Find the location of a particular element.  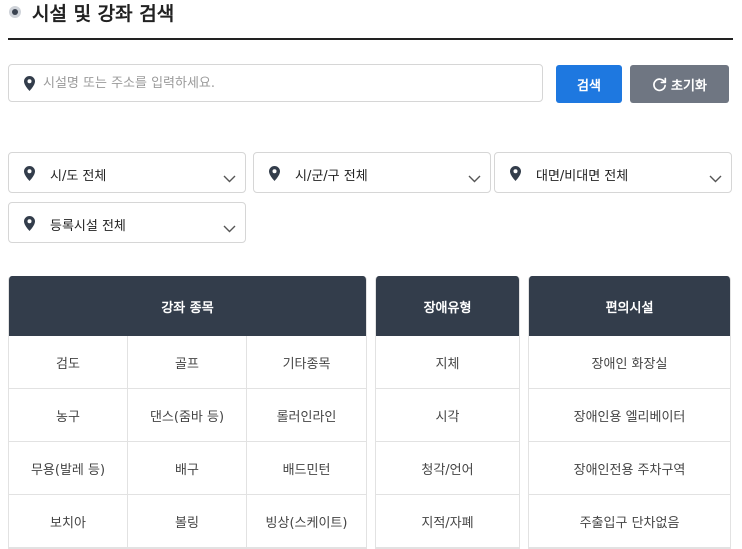

disability-option: 지체 is located at coordinates (447, 362).